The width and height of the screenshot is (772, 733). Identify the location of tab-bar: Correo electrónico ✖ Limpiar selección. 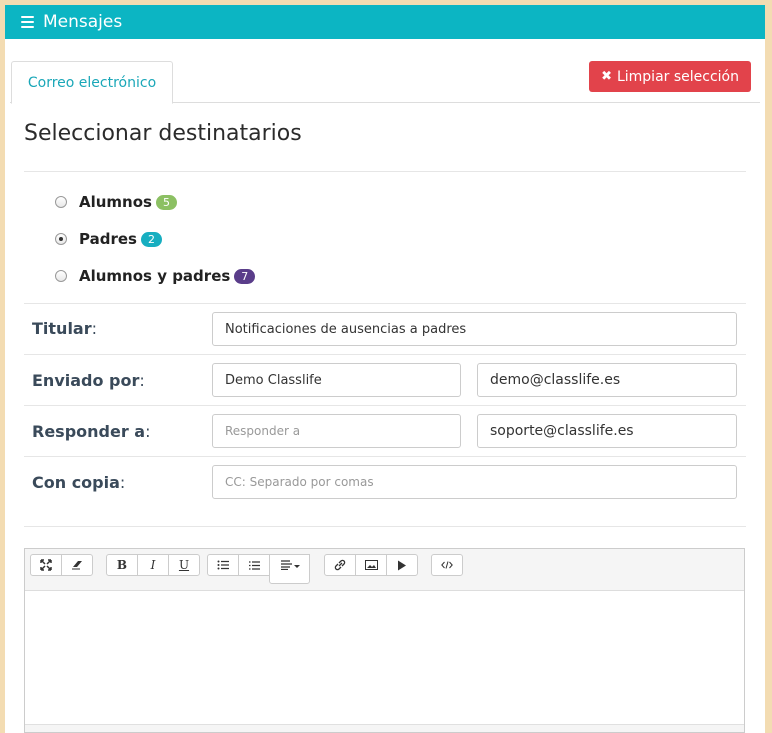
(385, 71).